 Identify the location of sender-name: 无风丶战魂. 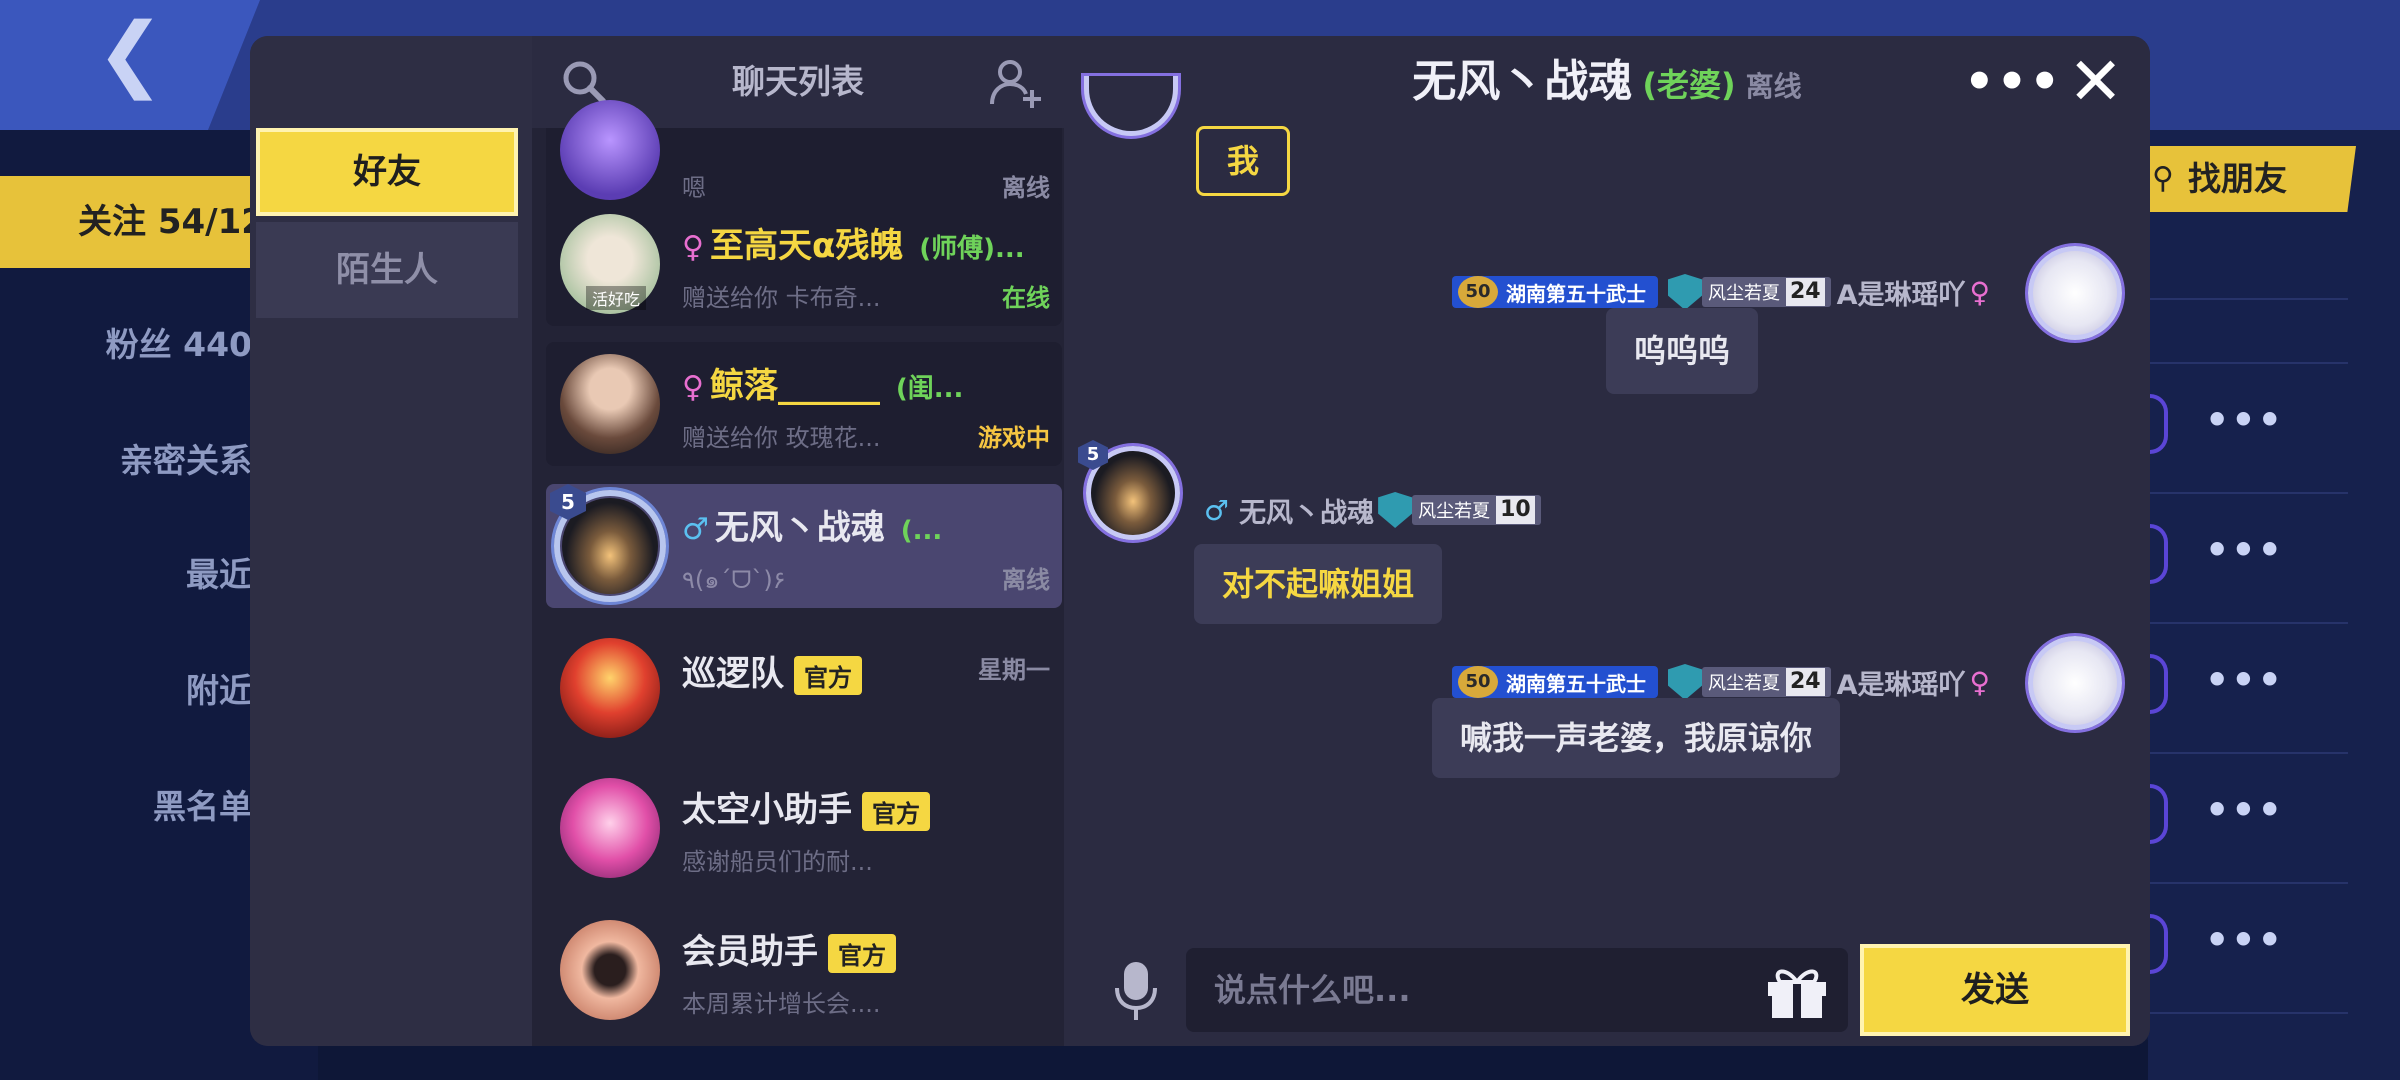
(1307, 513).